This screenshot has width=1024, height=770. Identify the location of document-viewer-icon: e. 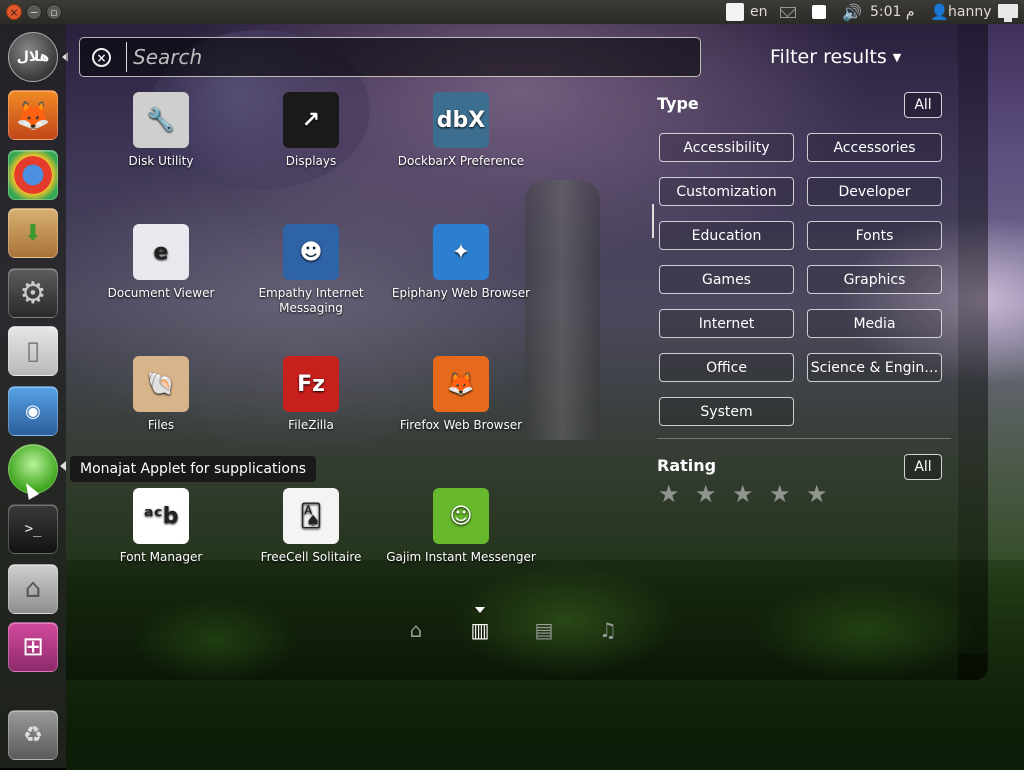
(161, 252).